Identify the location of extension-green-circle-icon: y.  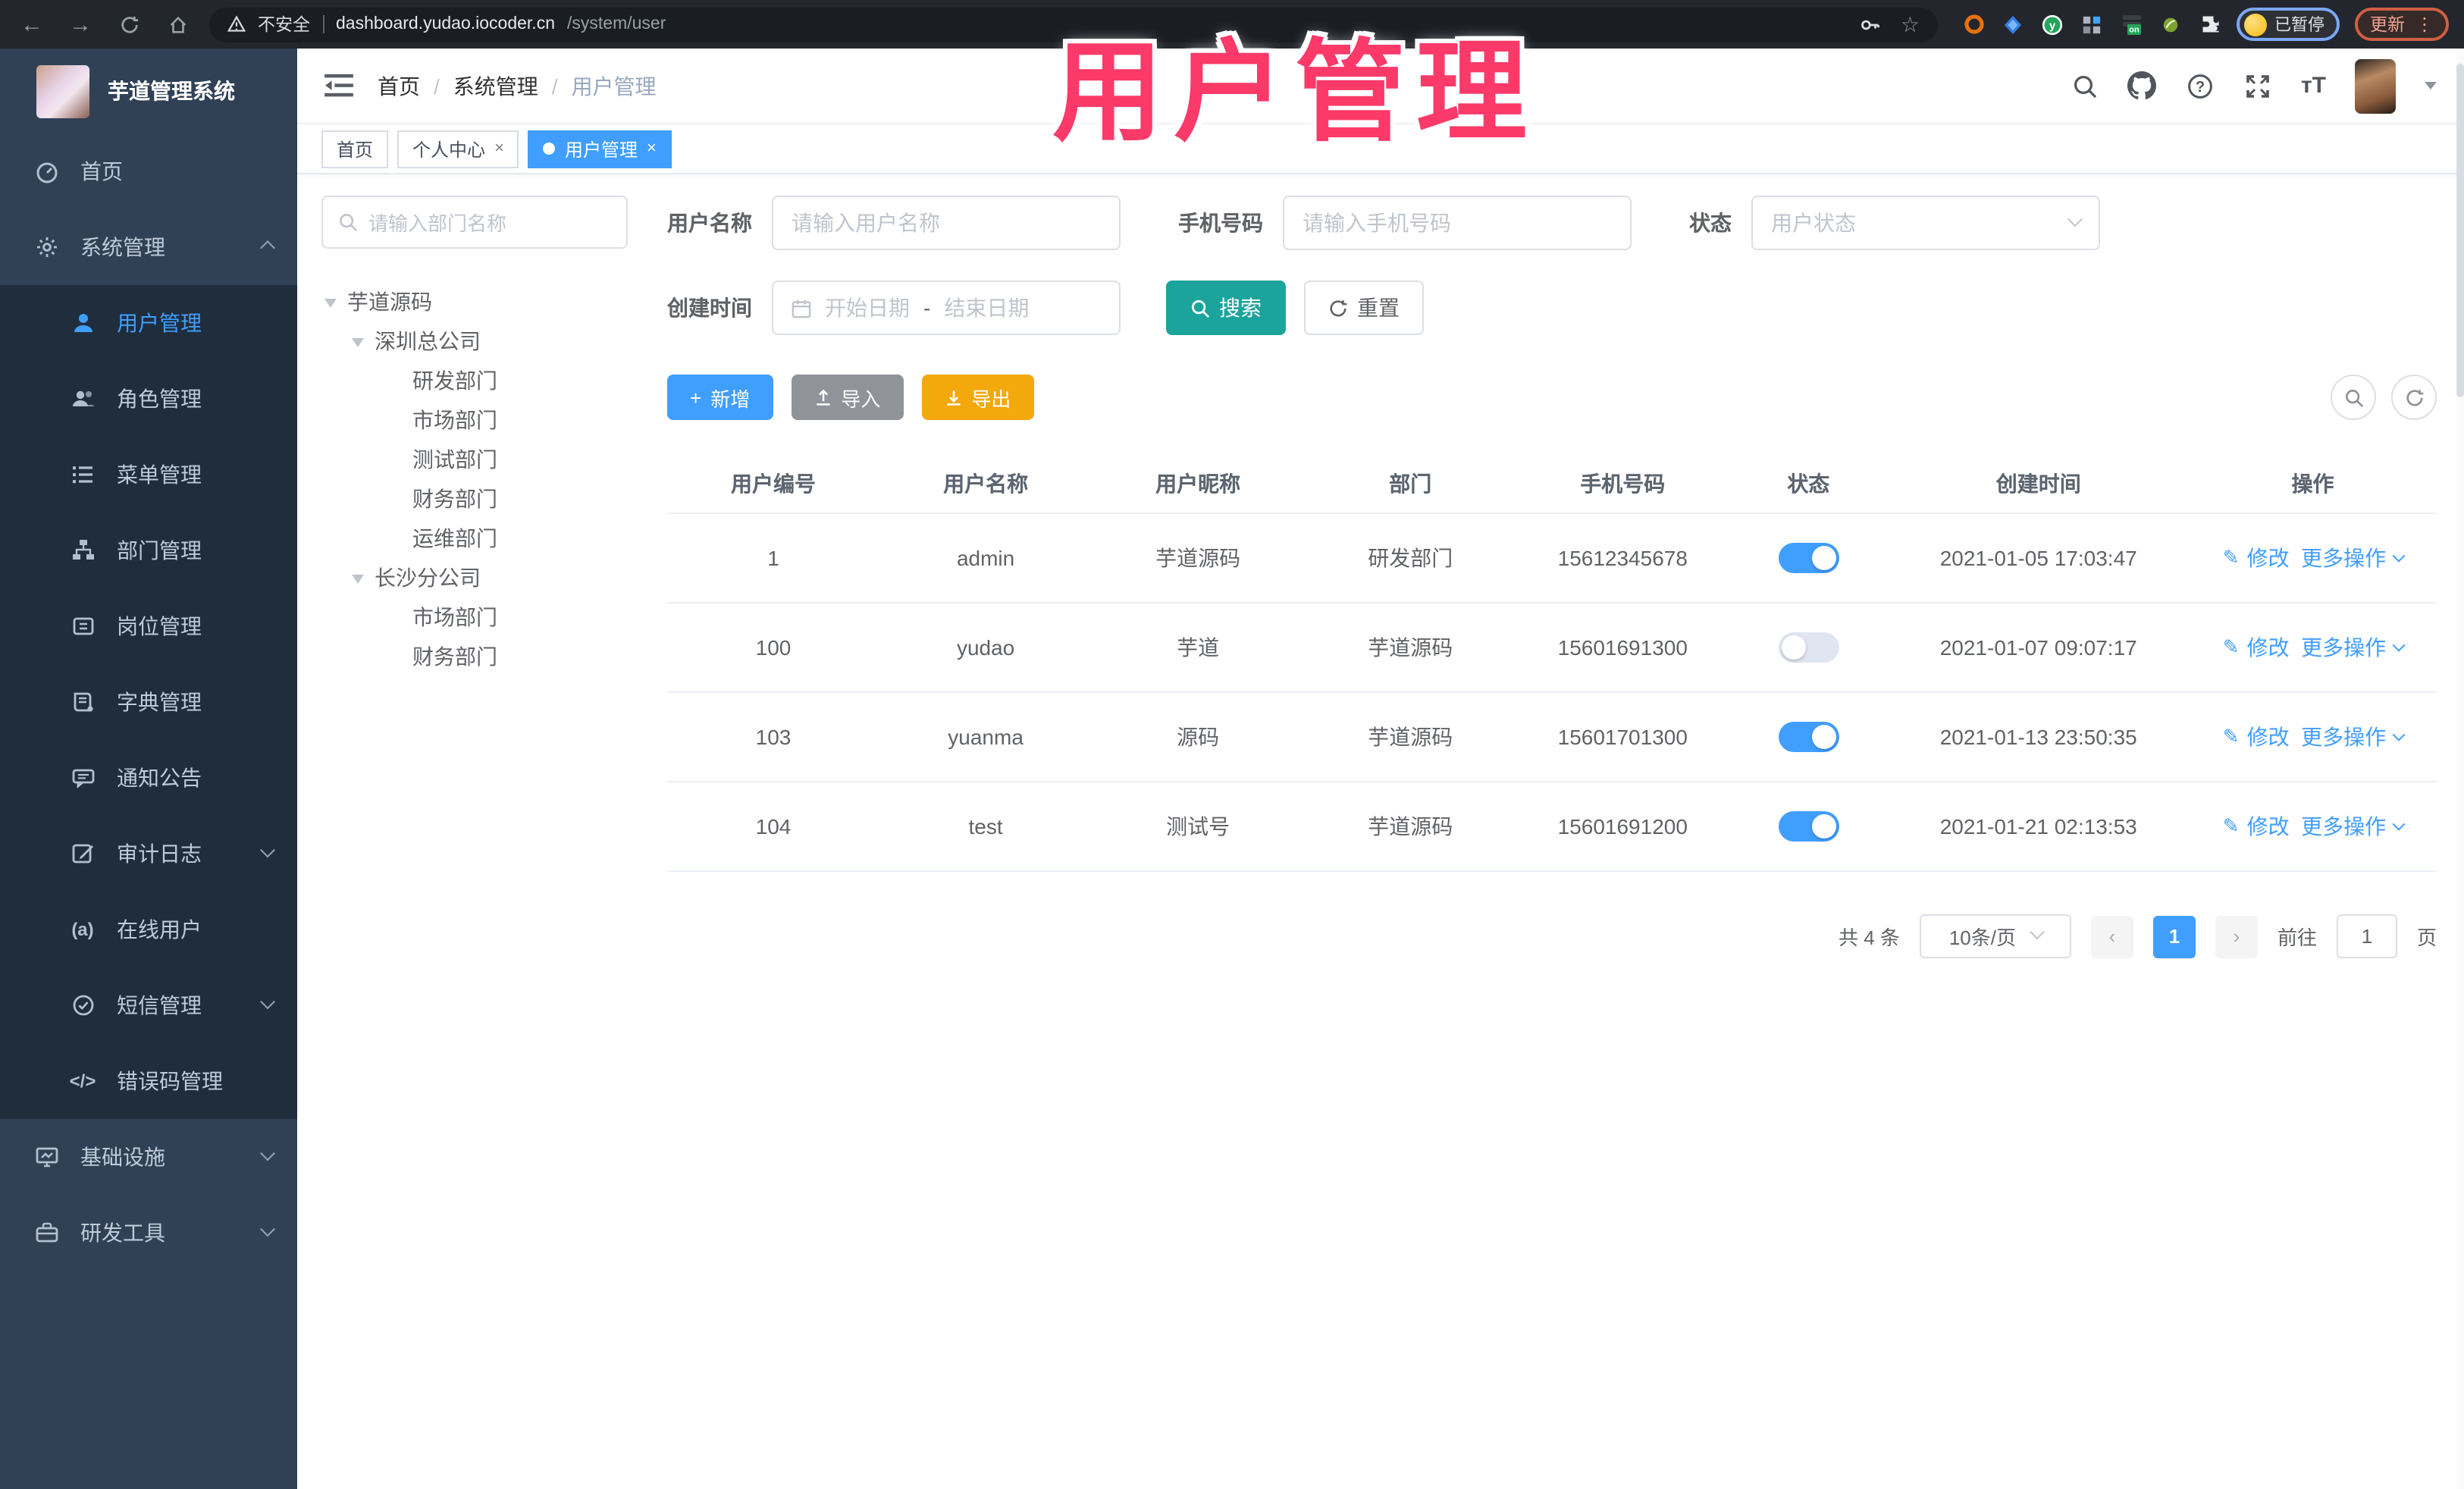
(2052, 25).